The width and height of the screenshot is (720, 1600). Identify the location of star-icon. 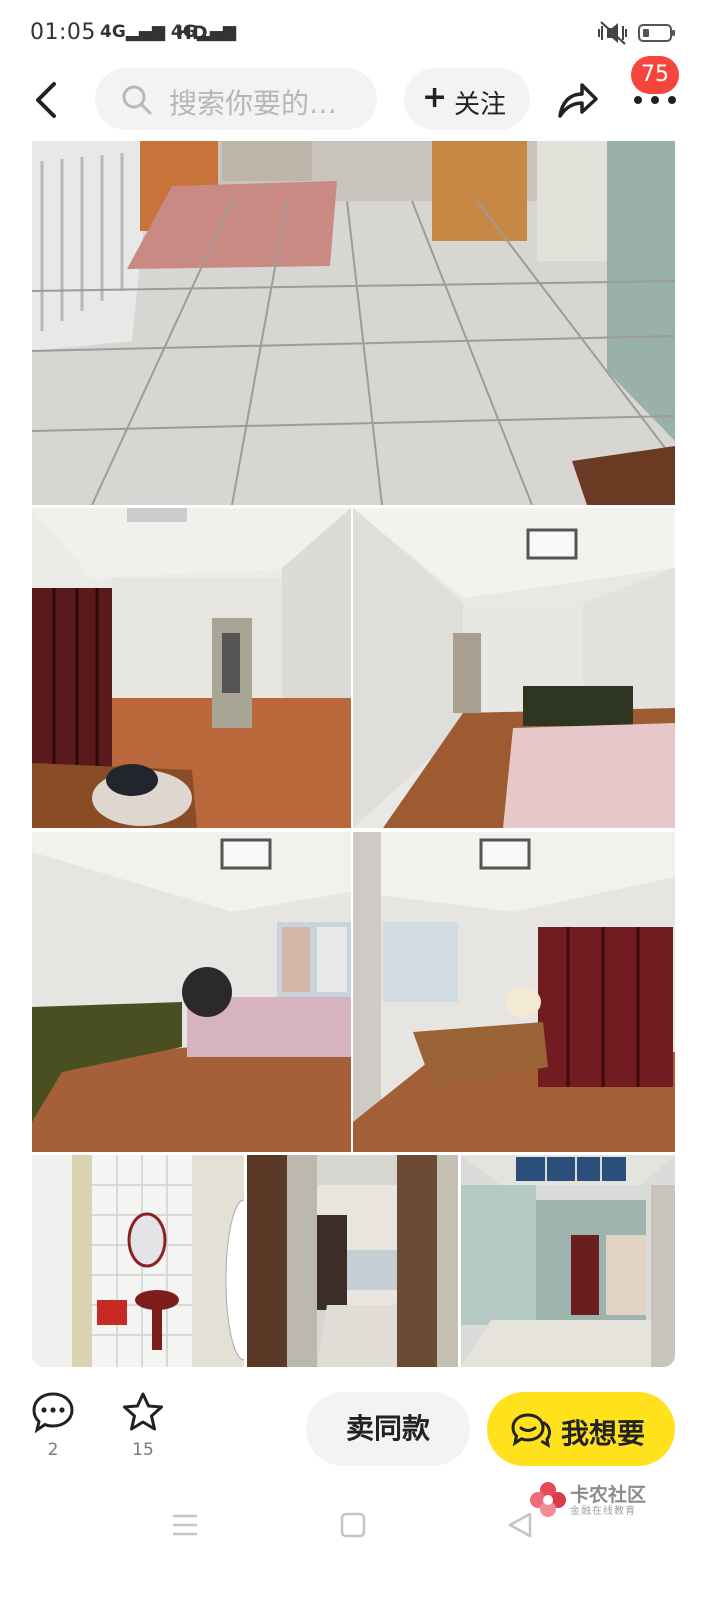
(143, 1411).